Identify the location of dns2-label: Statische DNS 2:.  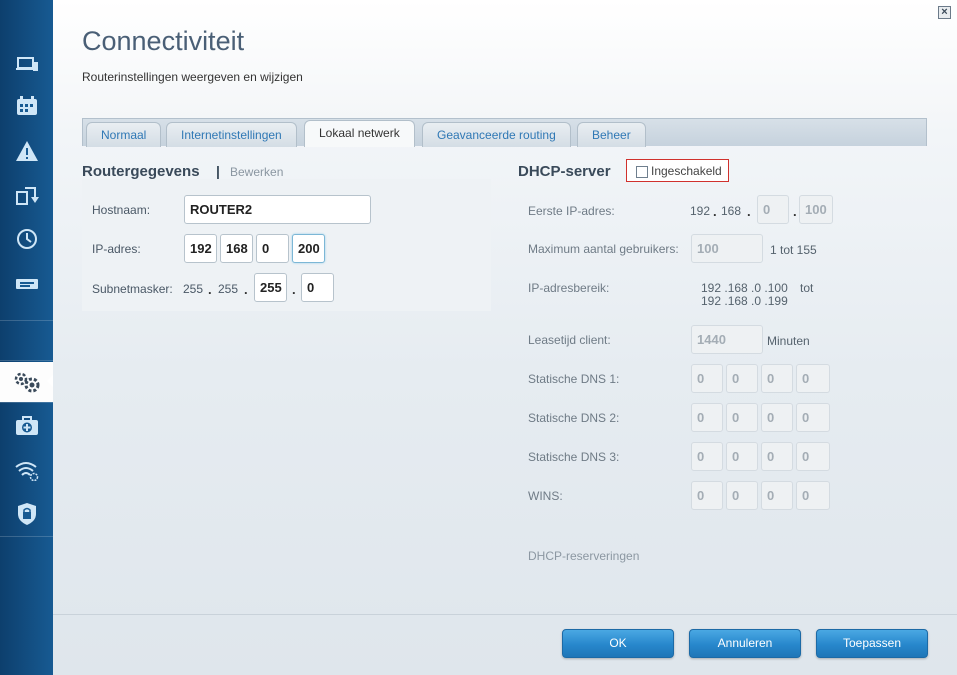
(574, 418).